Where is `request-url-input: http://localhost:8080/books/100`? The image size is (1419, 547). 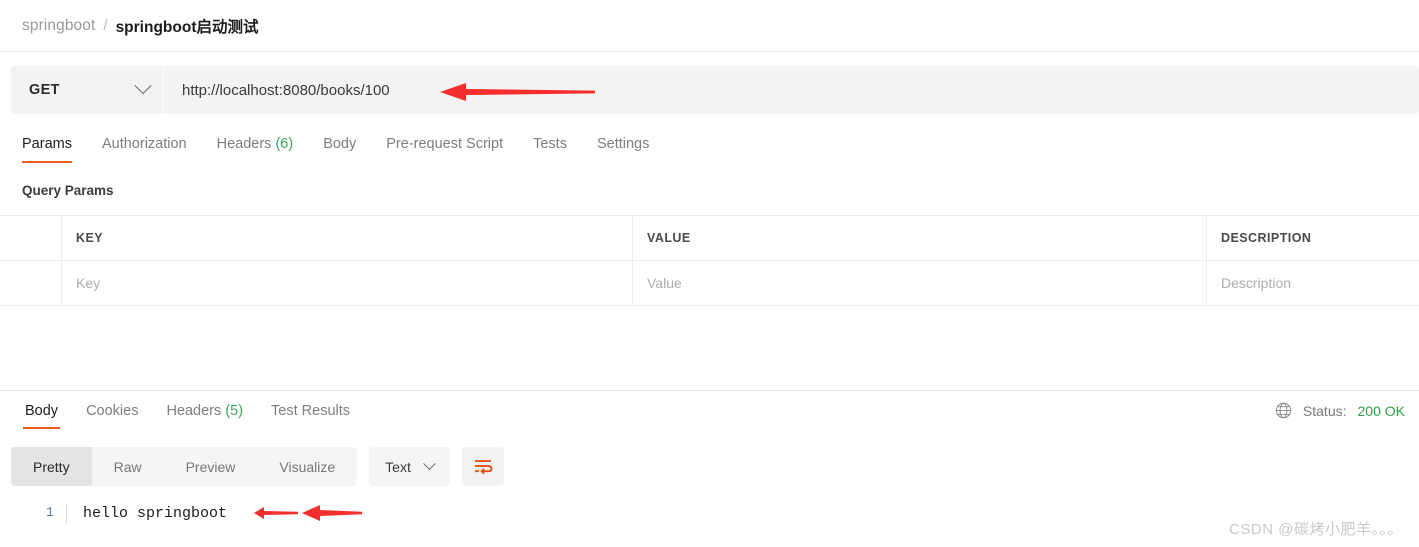 request-url-input: http://localhost:8080/books/100 is located at coordinates (791, 90).